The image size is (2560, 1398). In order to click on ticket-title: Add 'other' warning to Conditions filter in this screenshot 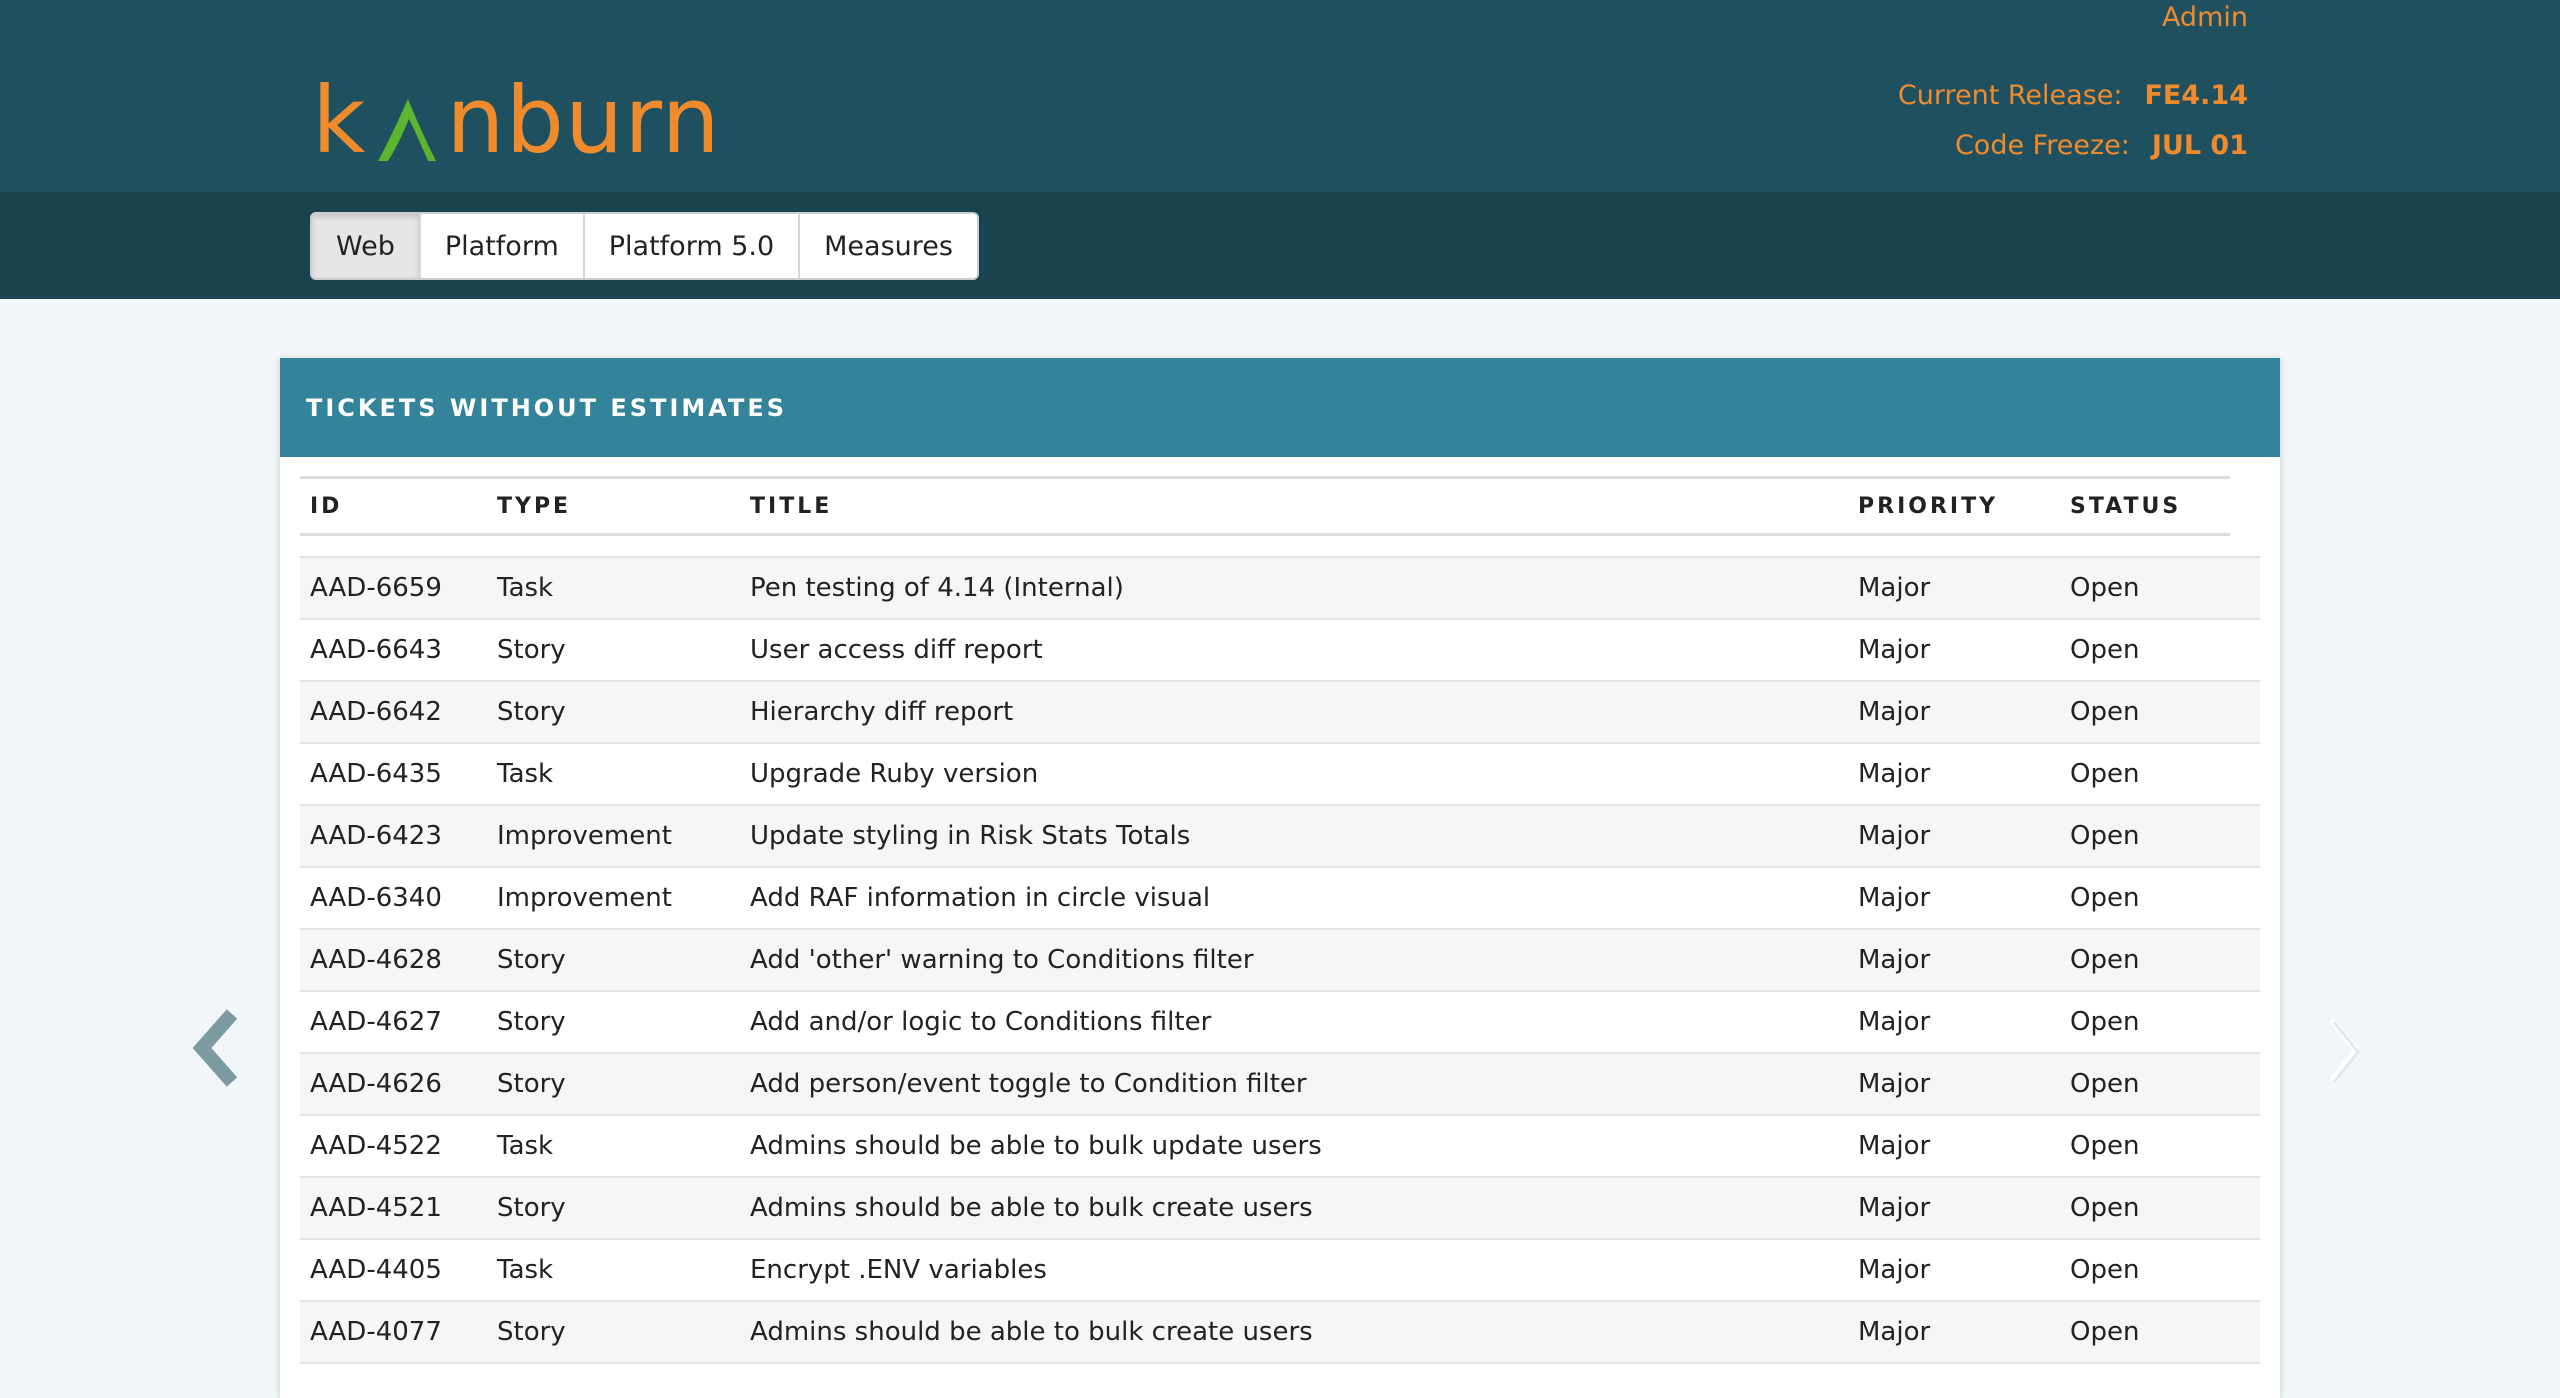, I will do `click(1294, 960)`.